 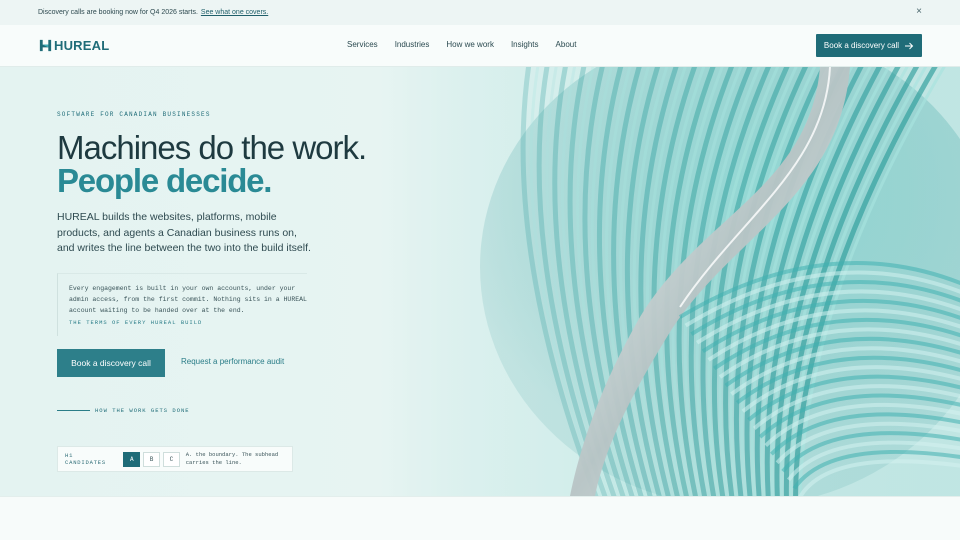 What do you see at coordinates (861, 45) in the screenshot?
I see `nav-cta-label: Book a discovery call` at bounding box center [861, 45].